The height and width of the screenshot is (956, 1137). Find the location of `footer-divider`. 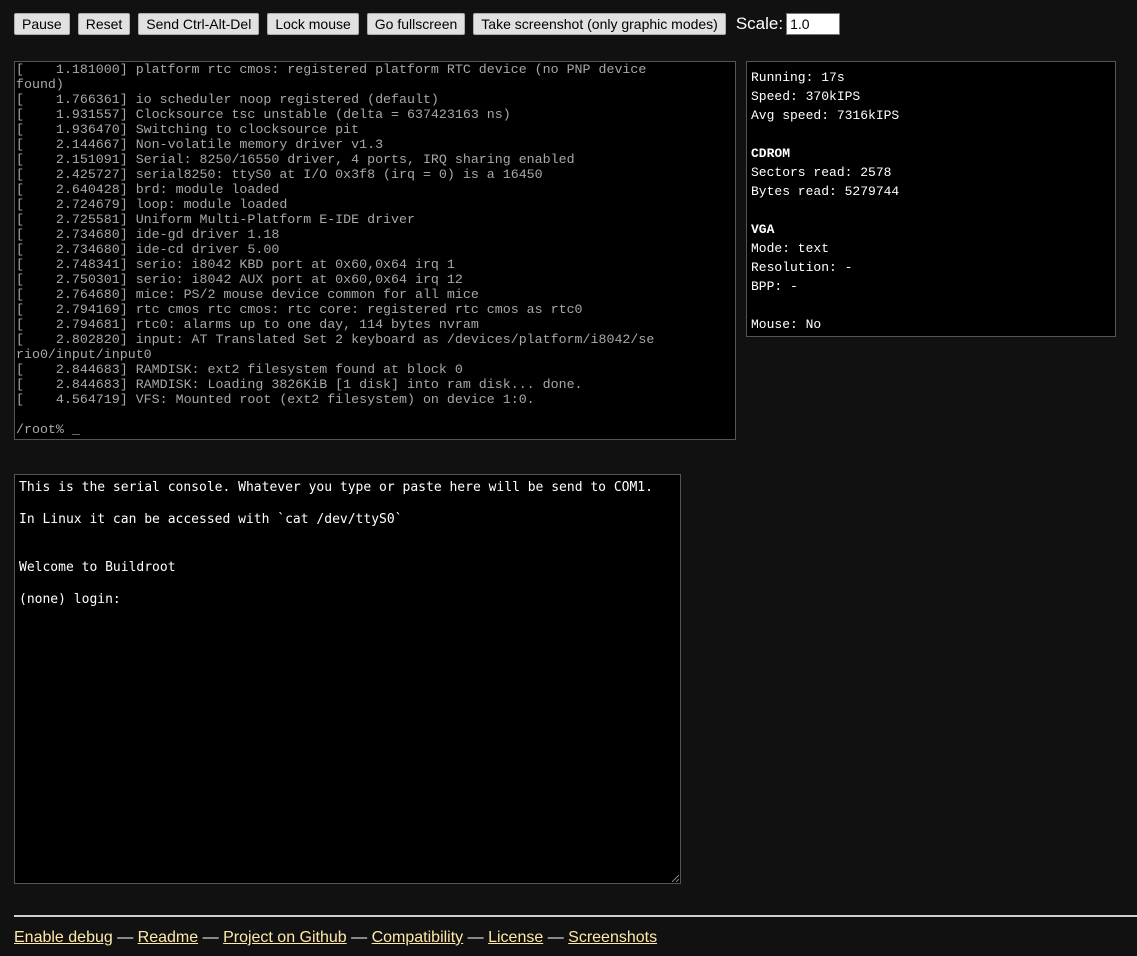

footer-divider is located at coordinates (575, 916).